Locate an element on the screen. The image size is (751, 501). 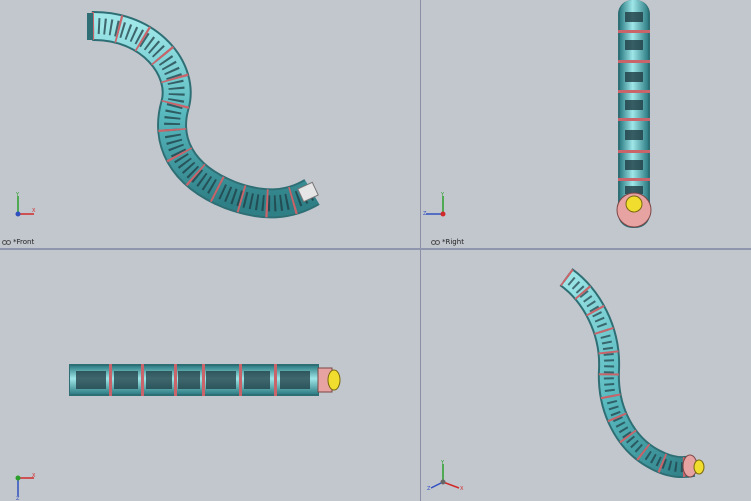
front-snake-model is located at coordinates (203, 114).